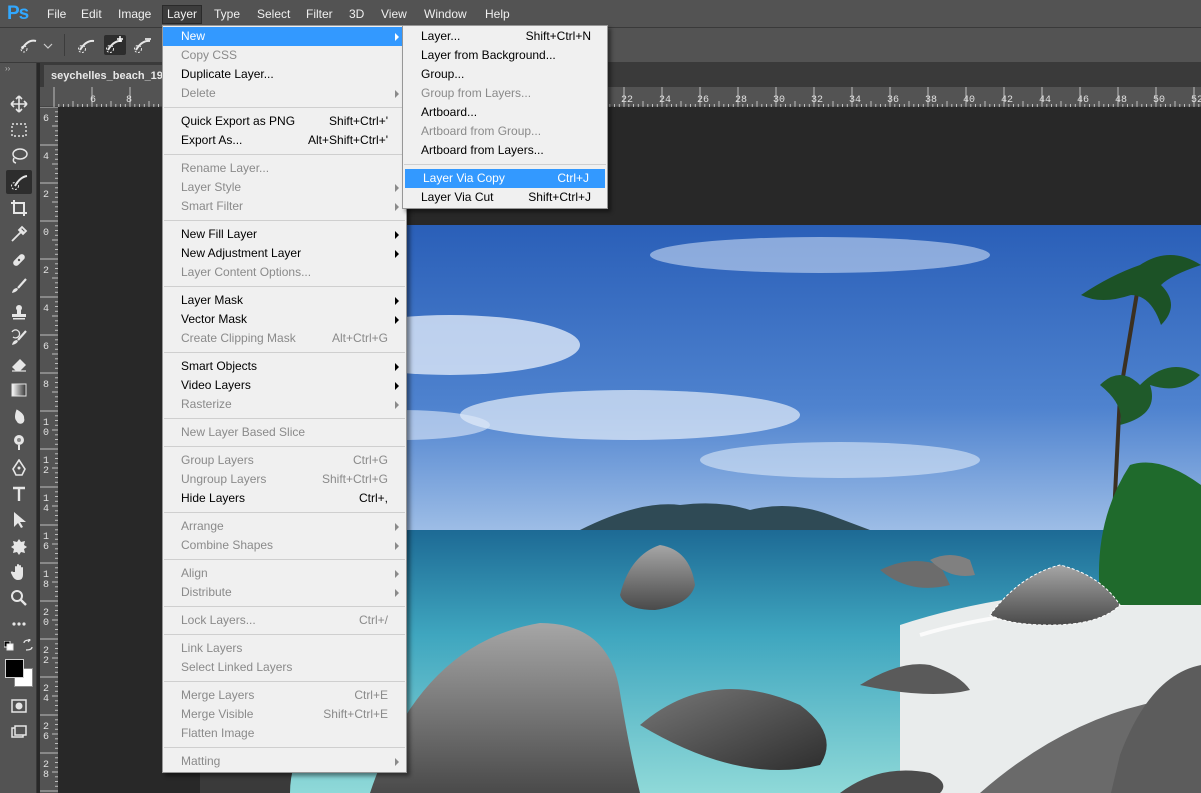 The height and width of the screenshot is (793, 1201). I want to click on menu-item-label: Layer Mask, so click(212, 300).